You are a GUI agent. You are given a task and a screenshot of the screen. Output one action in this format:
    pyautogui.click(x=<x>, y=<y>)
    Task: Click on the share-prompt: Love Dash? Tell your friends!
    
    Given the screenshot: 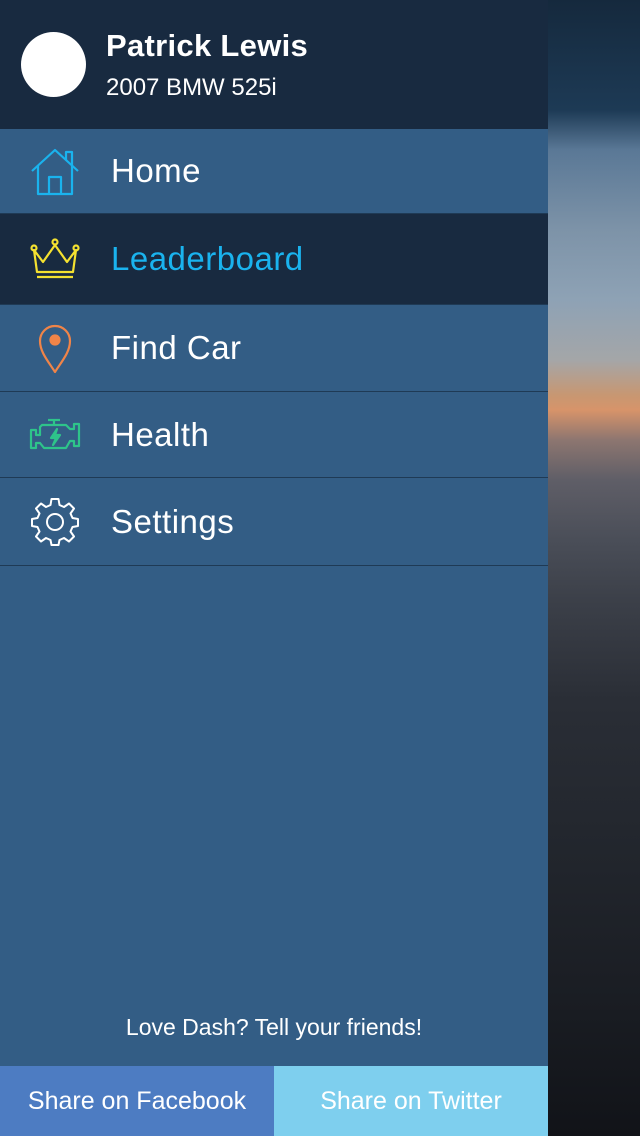 What is the action you would take?
    pyautogui.click(x=274, y=1027)
    